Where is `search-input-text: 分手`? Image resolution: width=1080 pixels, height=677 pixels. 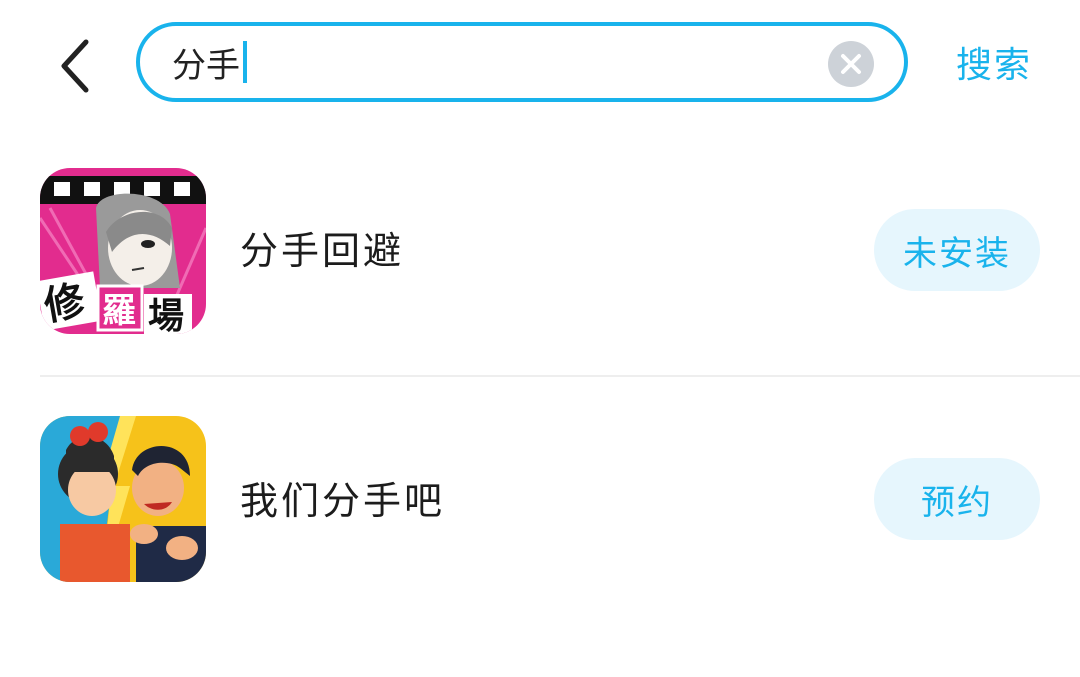
search-input-text: 分手 is located at coordinates (206, 65).